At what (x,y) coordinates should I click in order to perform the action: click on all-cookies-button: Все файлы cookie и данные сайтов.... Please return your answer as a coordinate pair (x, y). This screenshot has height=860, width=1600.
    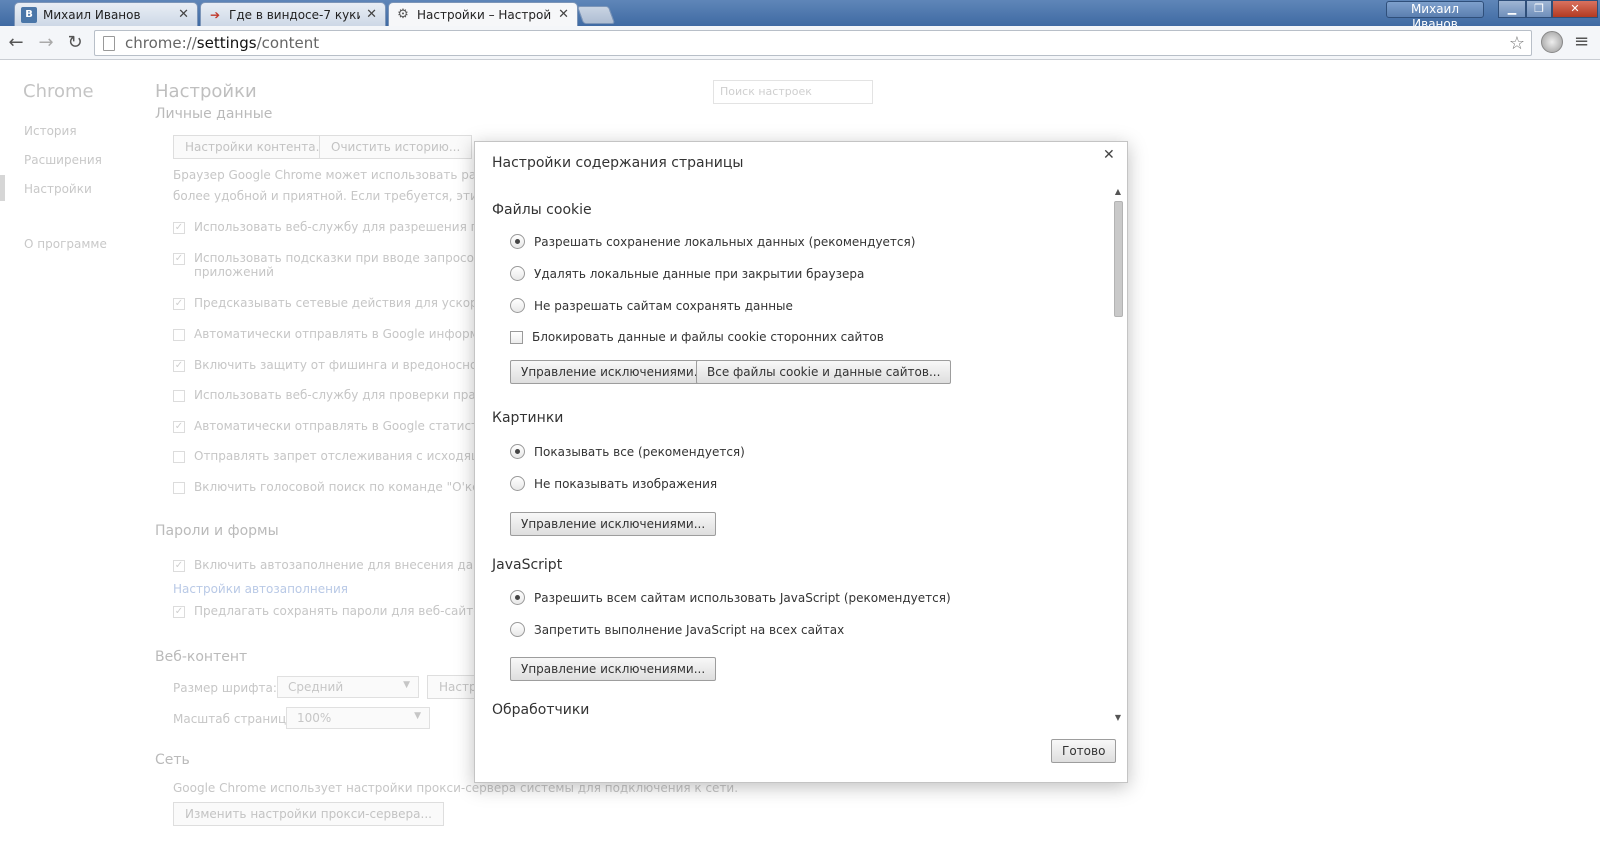
    Looking at the image, I should click on (824, 372).